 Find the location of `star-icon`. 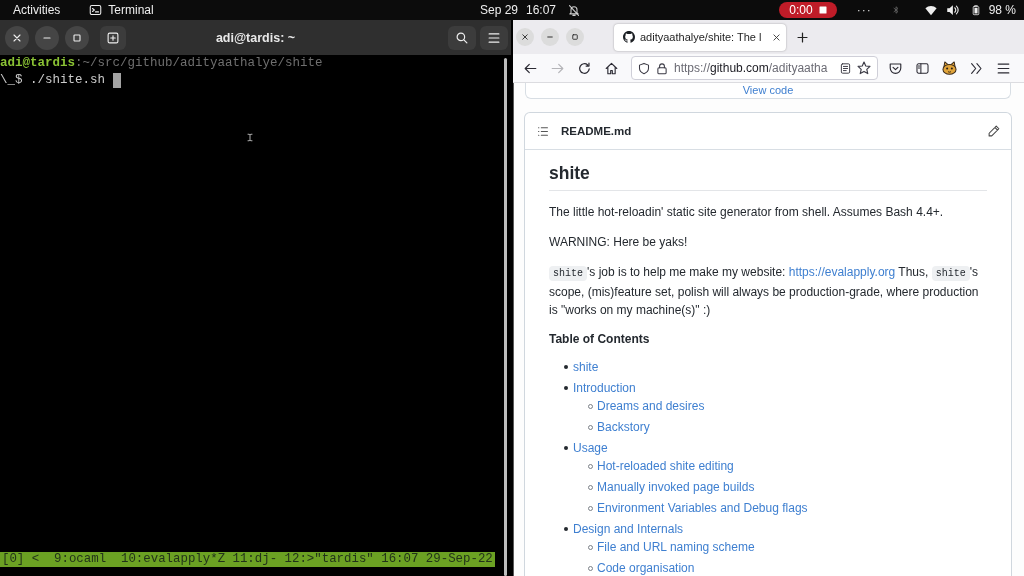

star-icon is located at coordinates (864, 68).